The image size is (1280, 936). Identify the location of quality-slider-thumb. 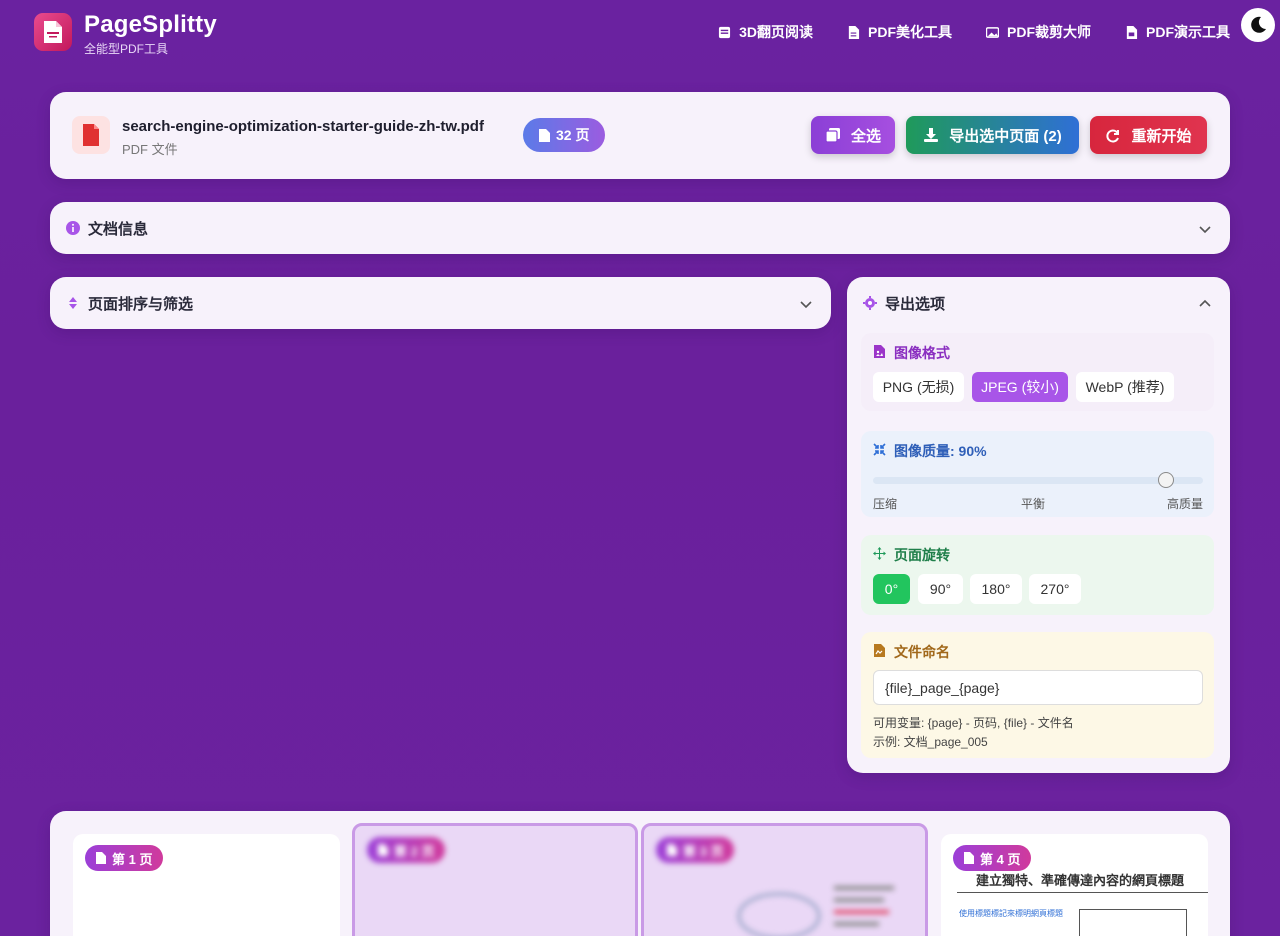
(1166, 480).